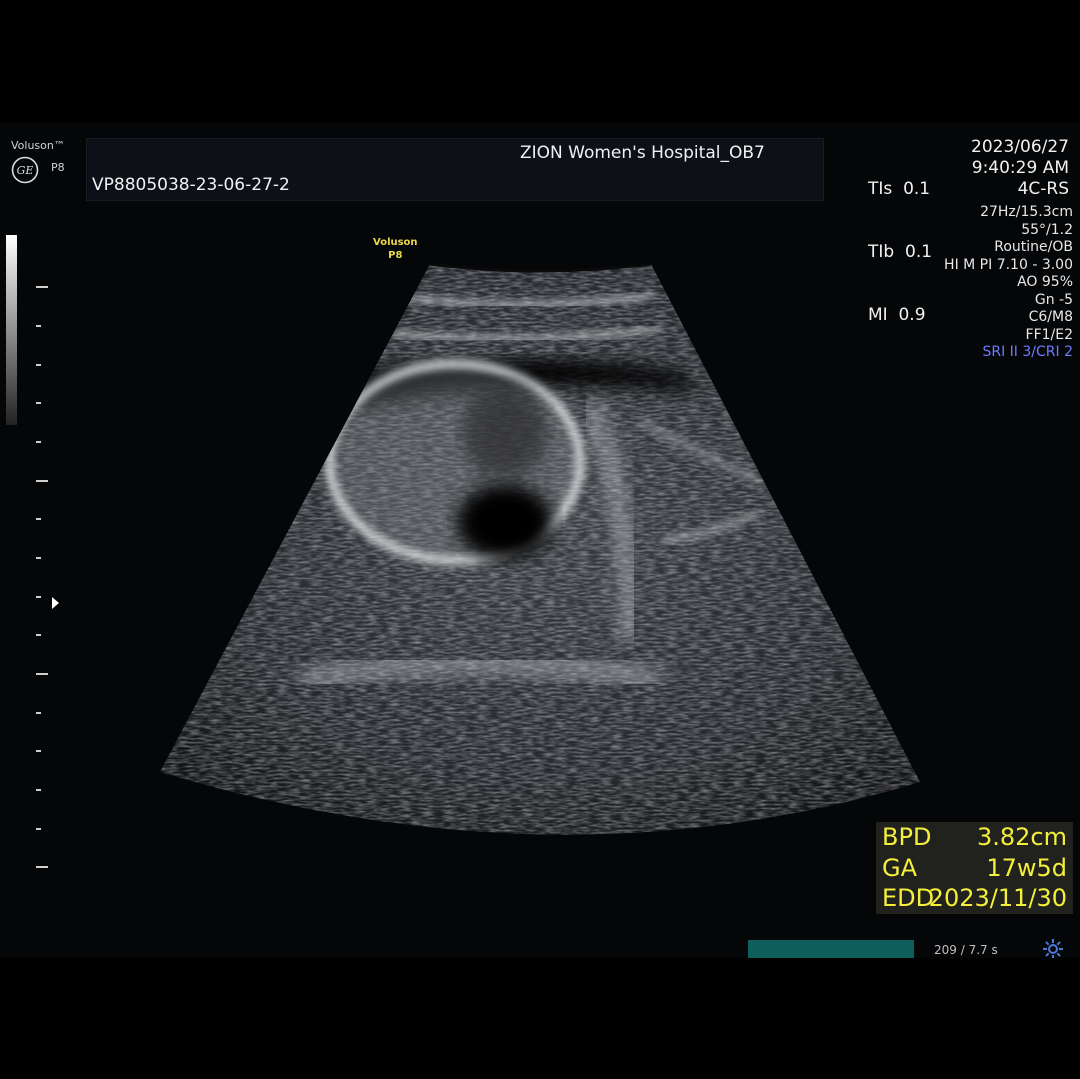  I want to click on cine-frame-count: 209 / 7.7 s, so click(966, 950).